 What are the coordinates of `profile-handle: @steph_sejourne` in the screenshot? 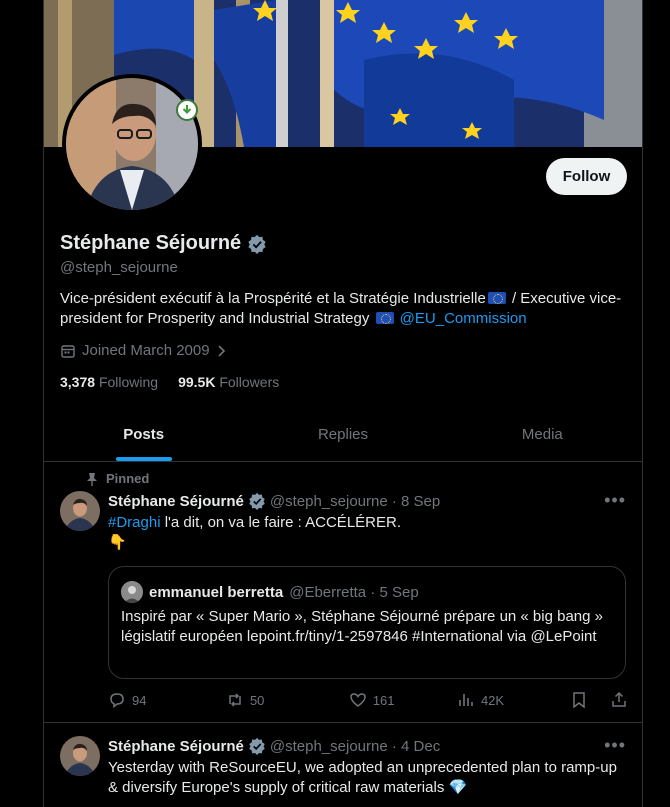 It's located at (119, 267).